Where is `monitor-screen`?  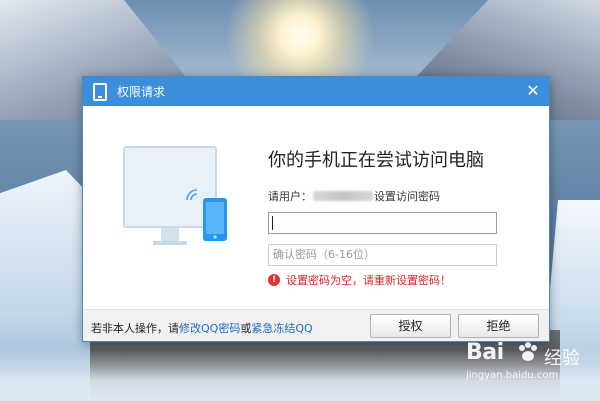 monitor-screen is located at coordinates (170, 187).